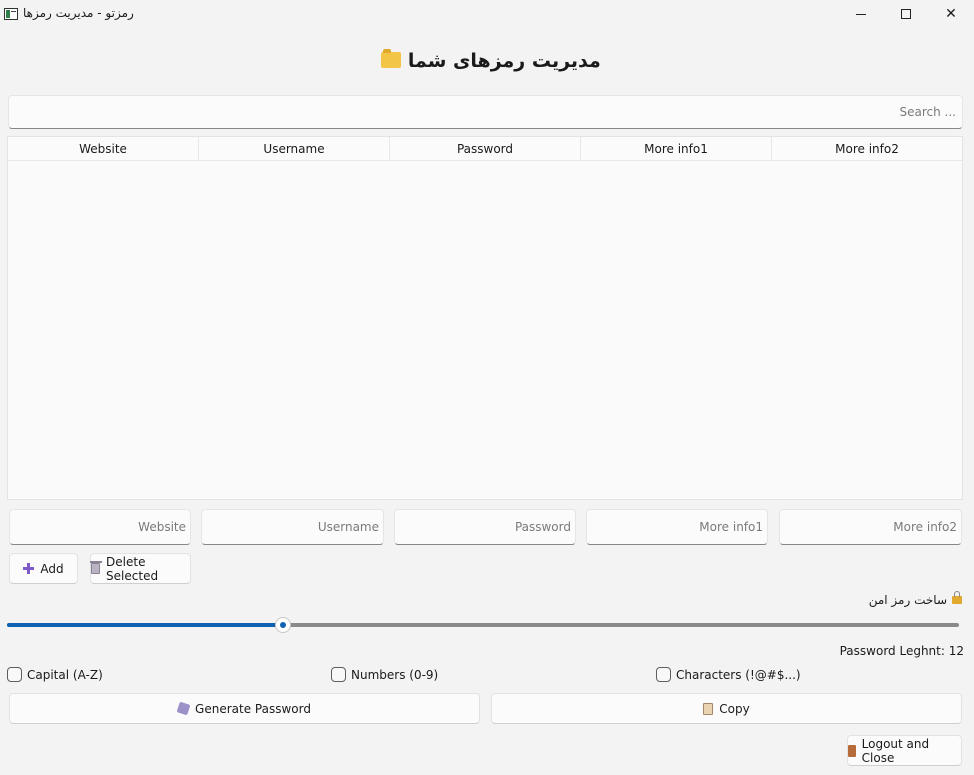 The width and height of the screenshot is (974, 775). I want to click on copy-button: Copy, so click(726, 708).